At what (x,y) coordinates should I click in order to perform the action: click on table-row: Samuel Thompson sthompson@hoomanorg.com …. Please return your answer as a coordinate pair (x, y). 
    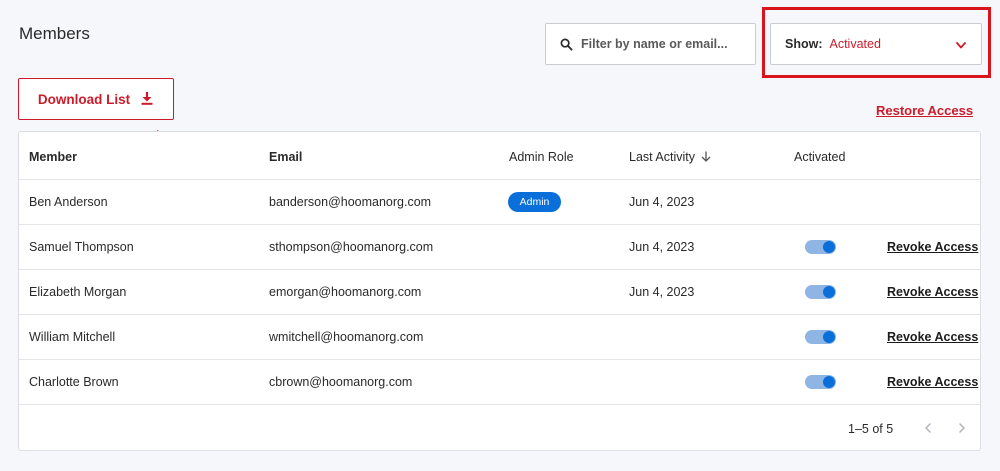
    Looking at the image, I should click on (499, 247).